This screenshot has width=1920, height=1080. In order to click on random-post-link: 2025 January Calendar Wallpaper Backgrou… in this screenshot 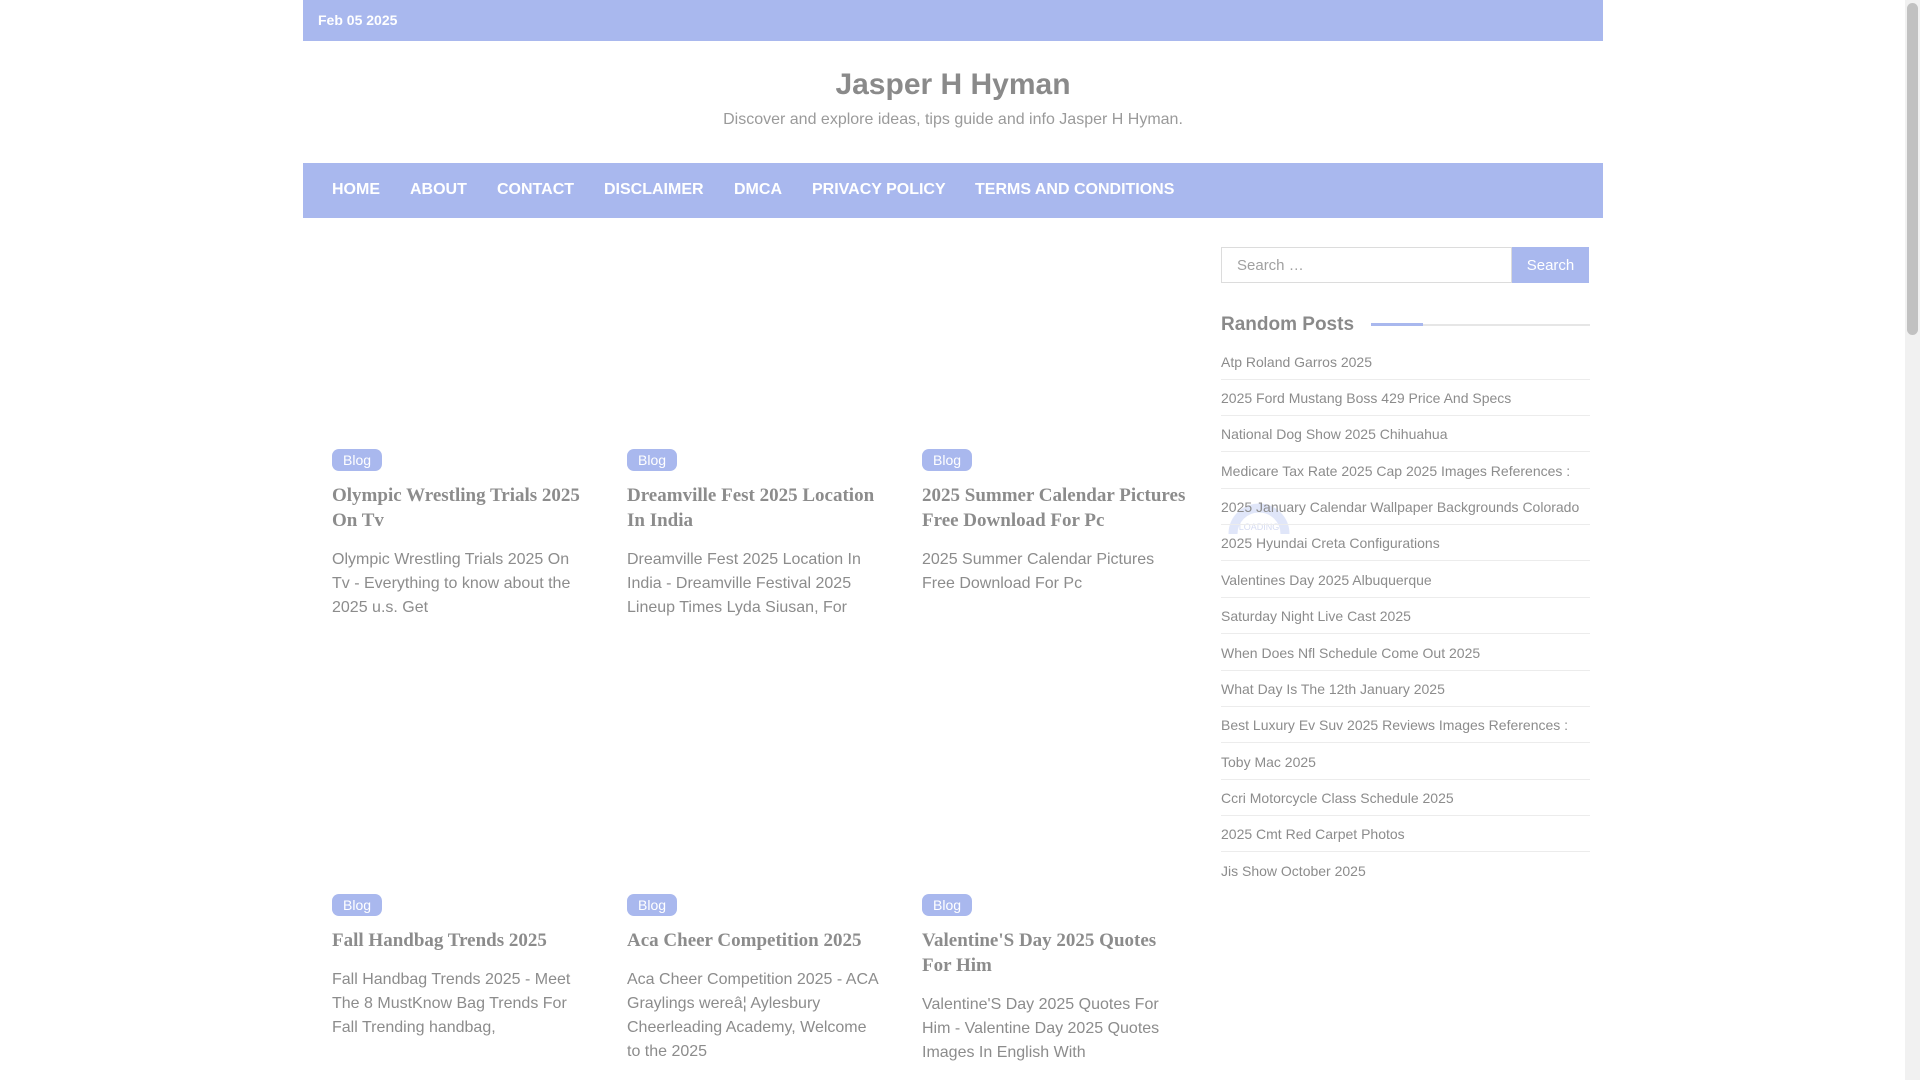, I will do `click(1405, 507)`.